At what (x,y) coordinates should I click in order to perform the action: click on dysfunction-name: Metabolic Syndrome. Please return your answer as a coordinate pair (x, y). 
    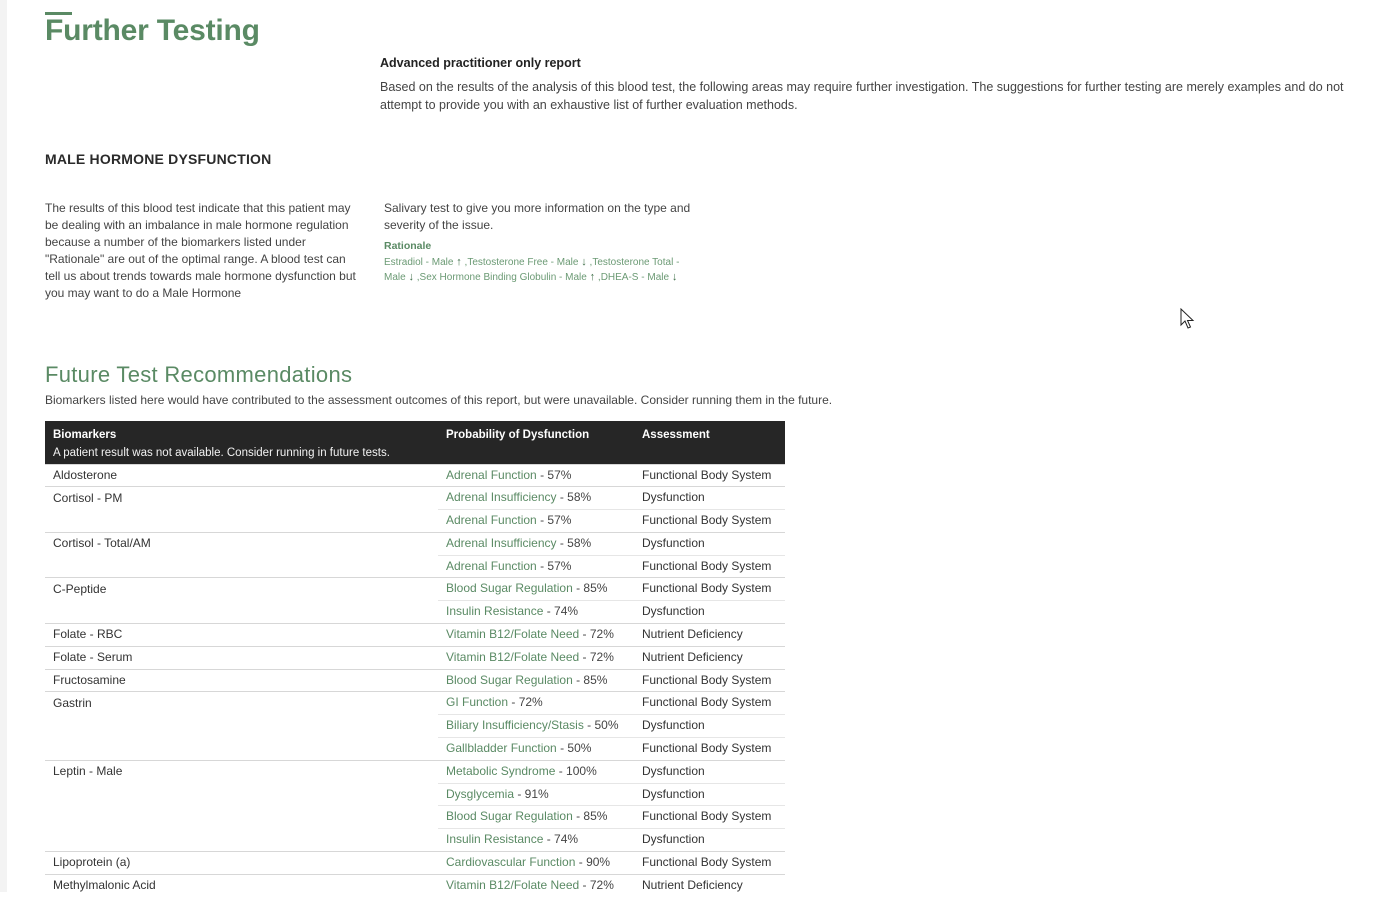
    Looking at the image, I should click on (501, 770).